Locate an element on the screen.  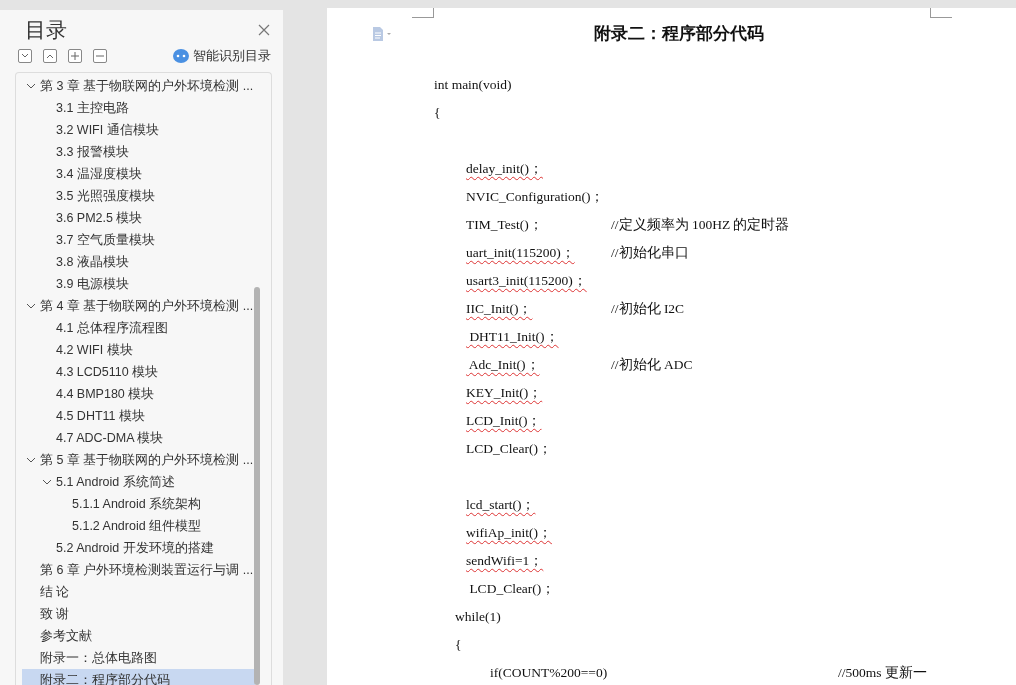
code-comment: //500ms 更新一 is located at coordinates (882, 672).